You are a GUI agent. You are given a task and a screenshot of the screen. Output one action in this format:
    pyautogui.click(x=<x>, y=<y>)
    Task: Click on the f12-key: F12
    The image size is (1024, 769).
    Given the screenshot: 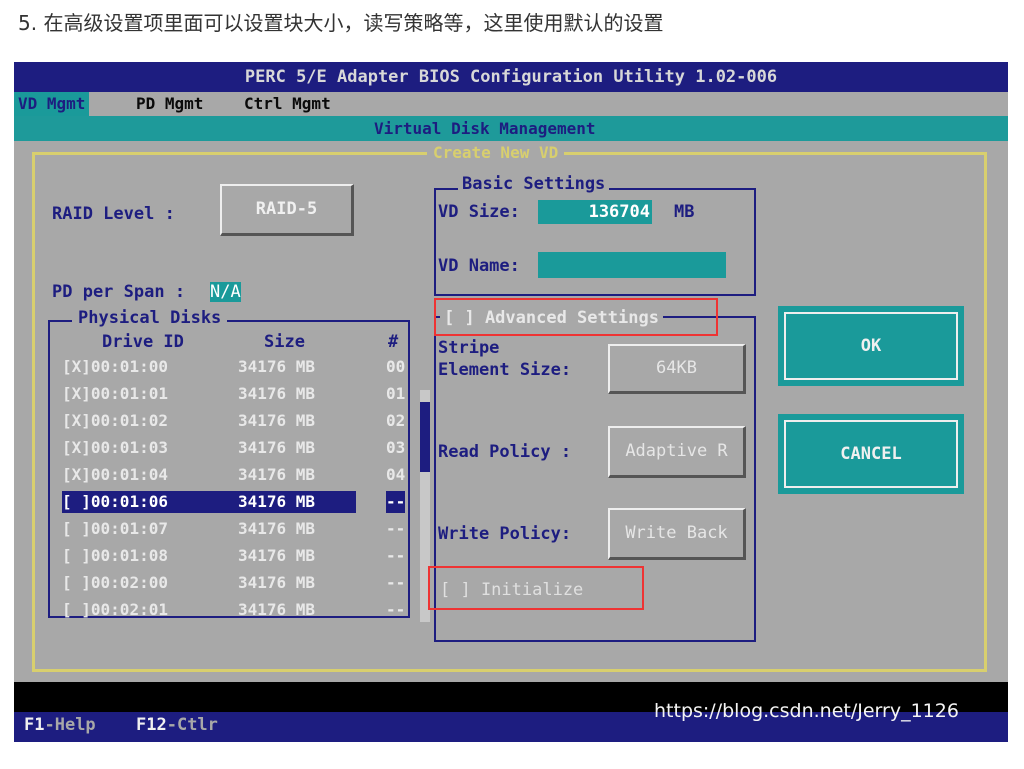 What is the action you would take?
    pyautogui.click(x=151, y=725)
    